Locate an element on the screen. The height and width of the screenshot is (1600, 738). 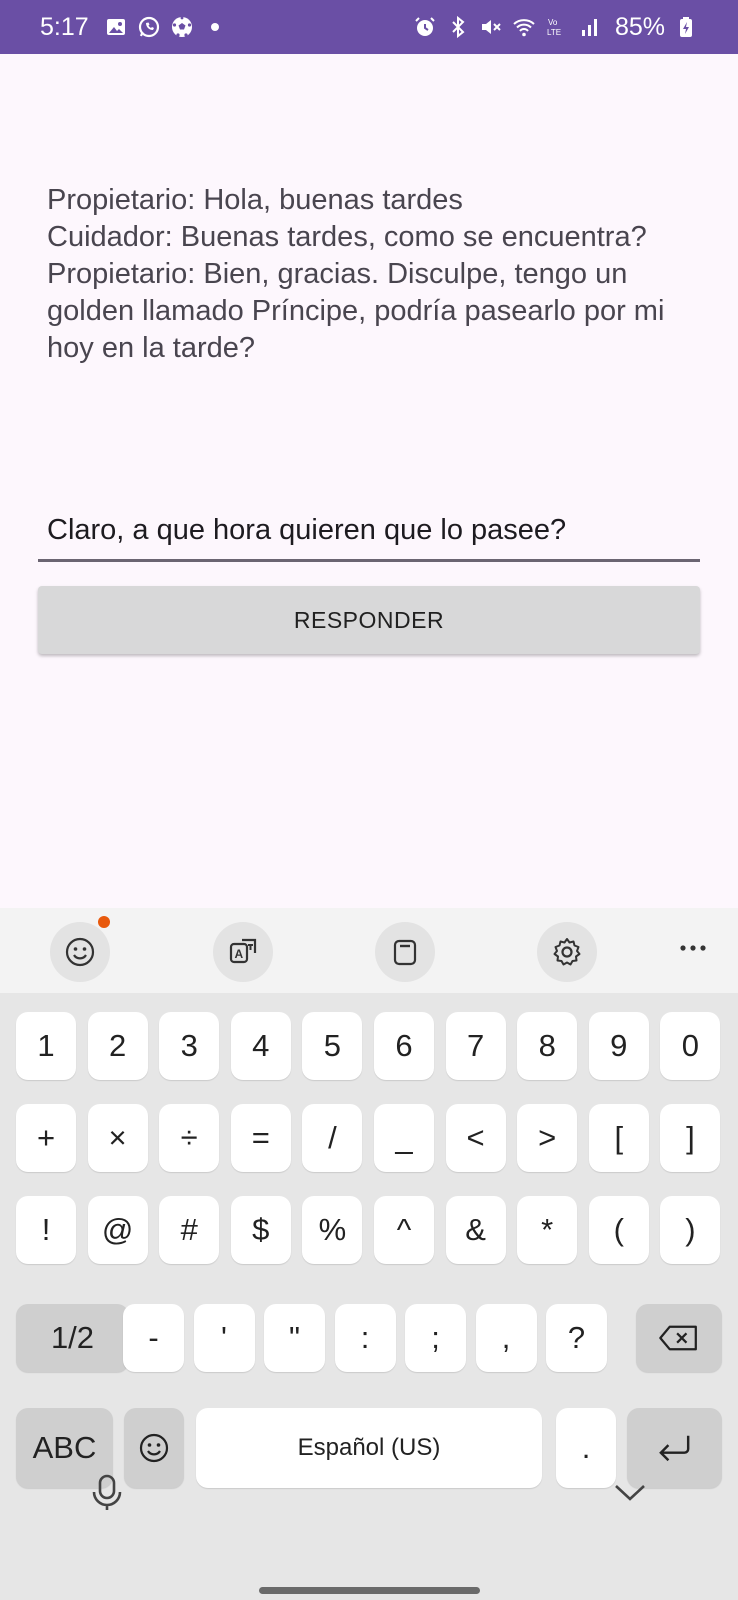
whatsapp-icon is located at coordinates (149, 27).